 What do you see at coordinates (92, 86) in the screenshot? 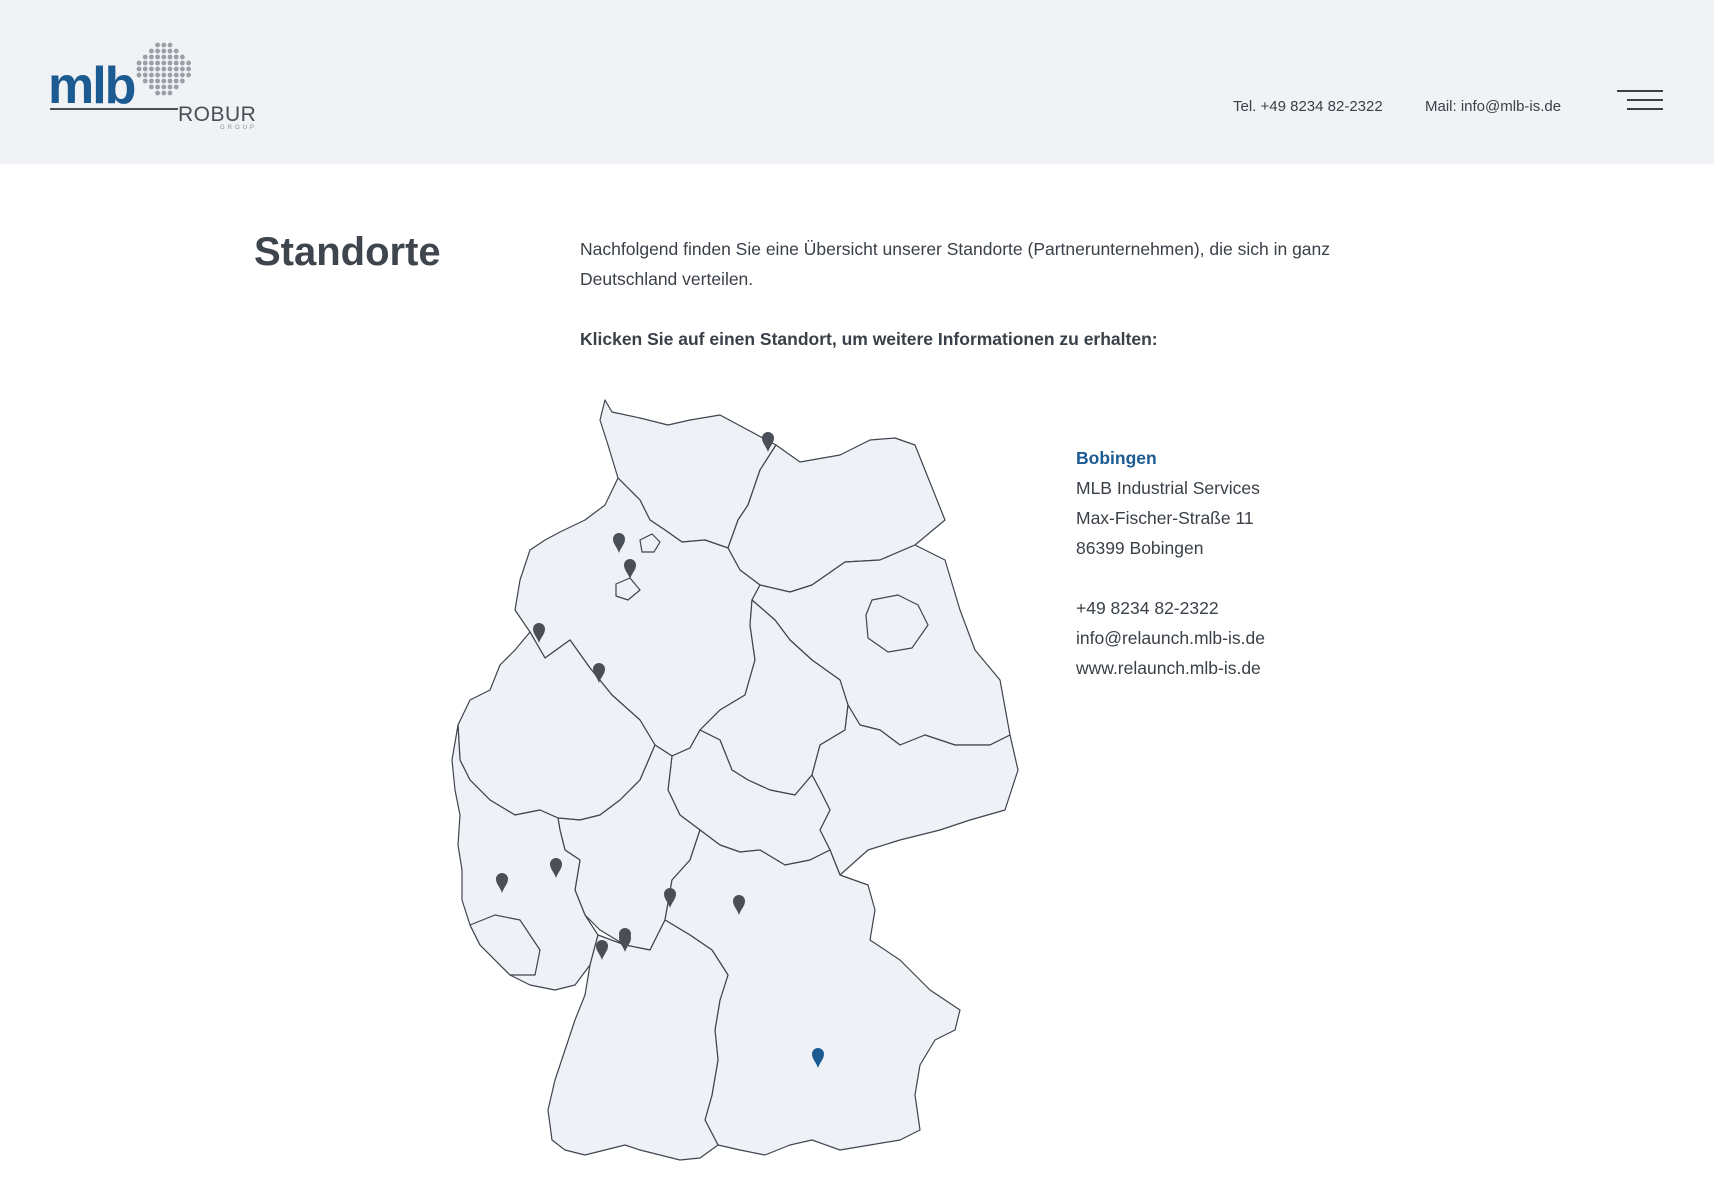
I see `logo-brand: mlb` at bounding box center [92, 86].